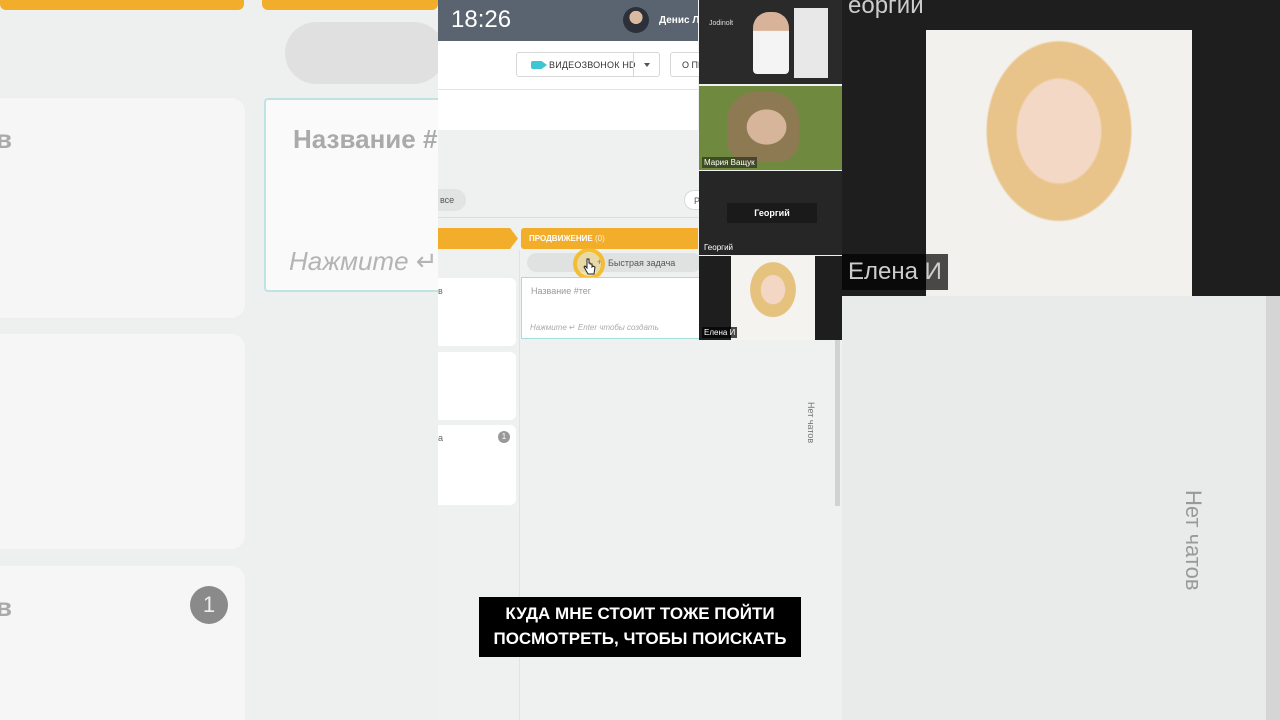  What do you see at coordinates (1193, 540) in the screenshot?
I see `bg-no-chats-label: Нет чатов` at bounding box center [1193, 540].